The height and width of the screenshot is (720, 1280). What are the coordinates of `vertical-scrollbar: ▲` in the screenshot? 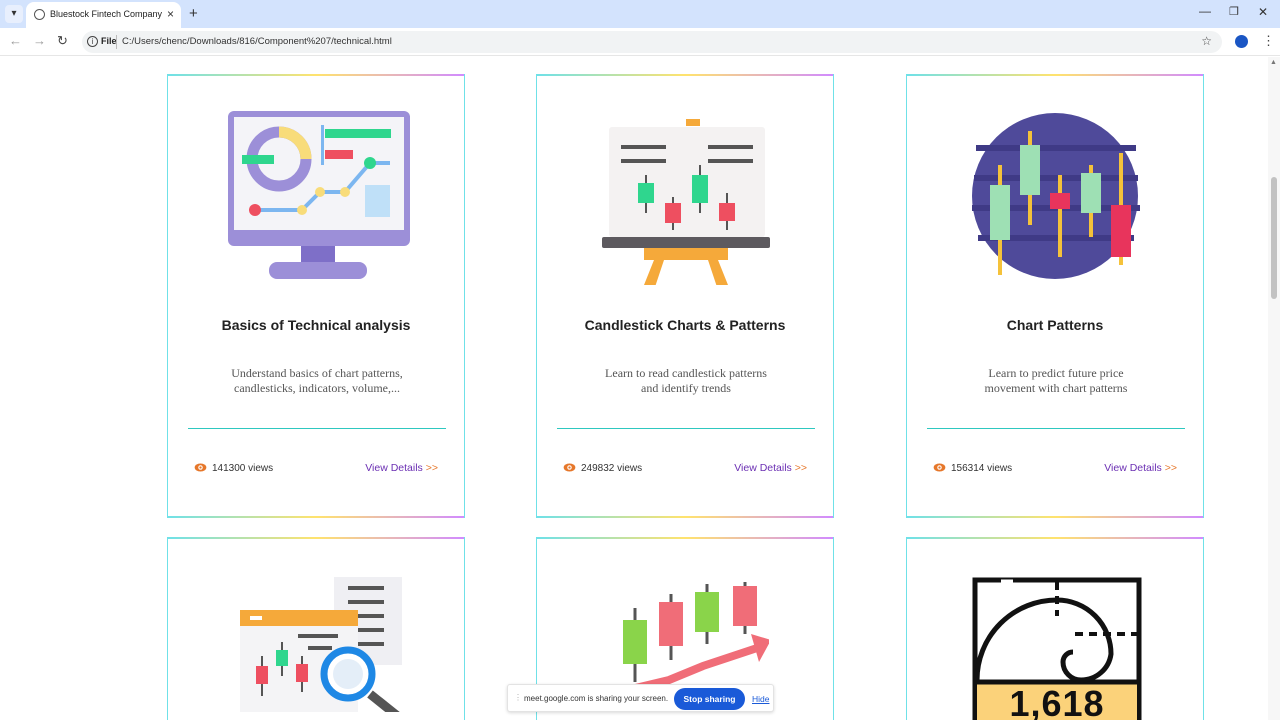 It's located at (1274, 388).